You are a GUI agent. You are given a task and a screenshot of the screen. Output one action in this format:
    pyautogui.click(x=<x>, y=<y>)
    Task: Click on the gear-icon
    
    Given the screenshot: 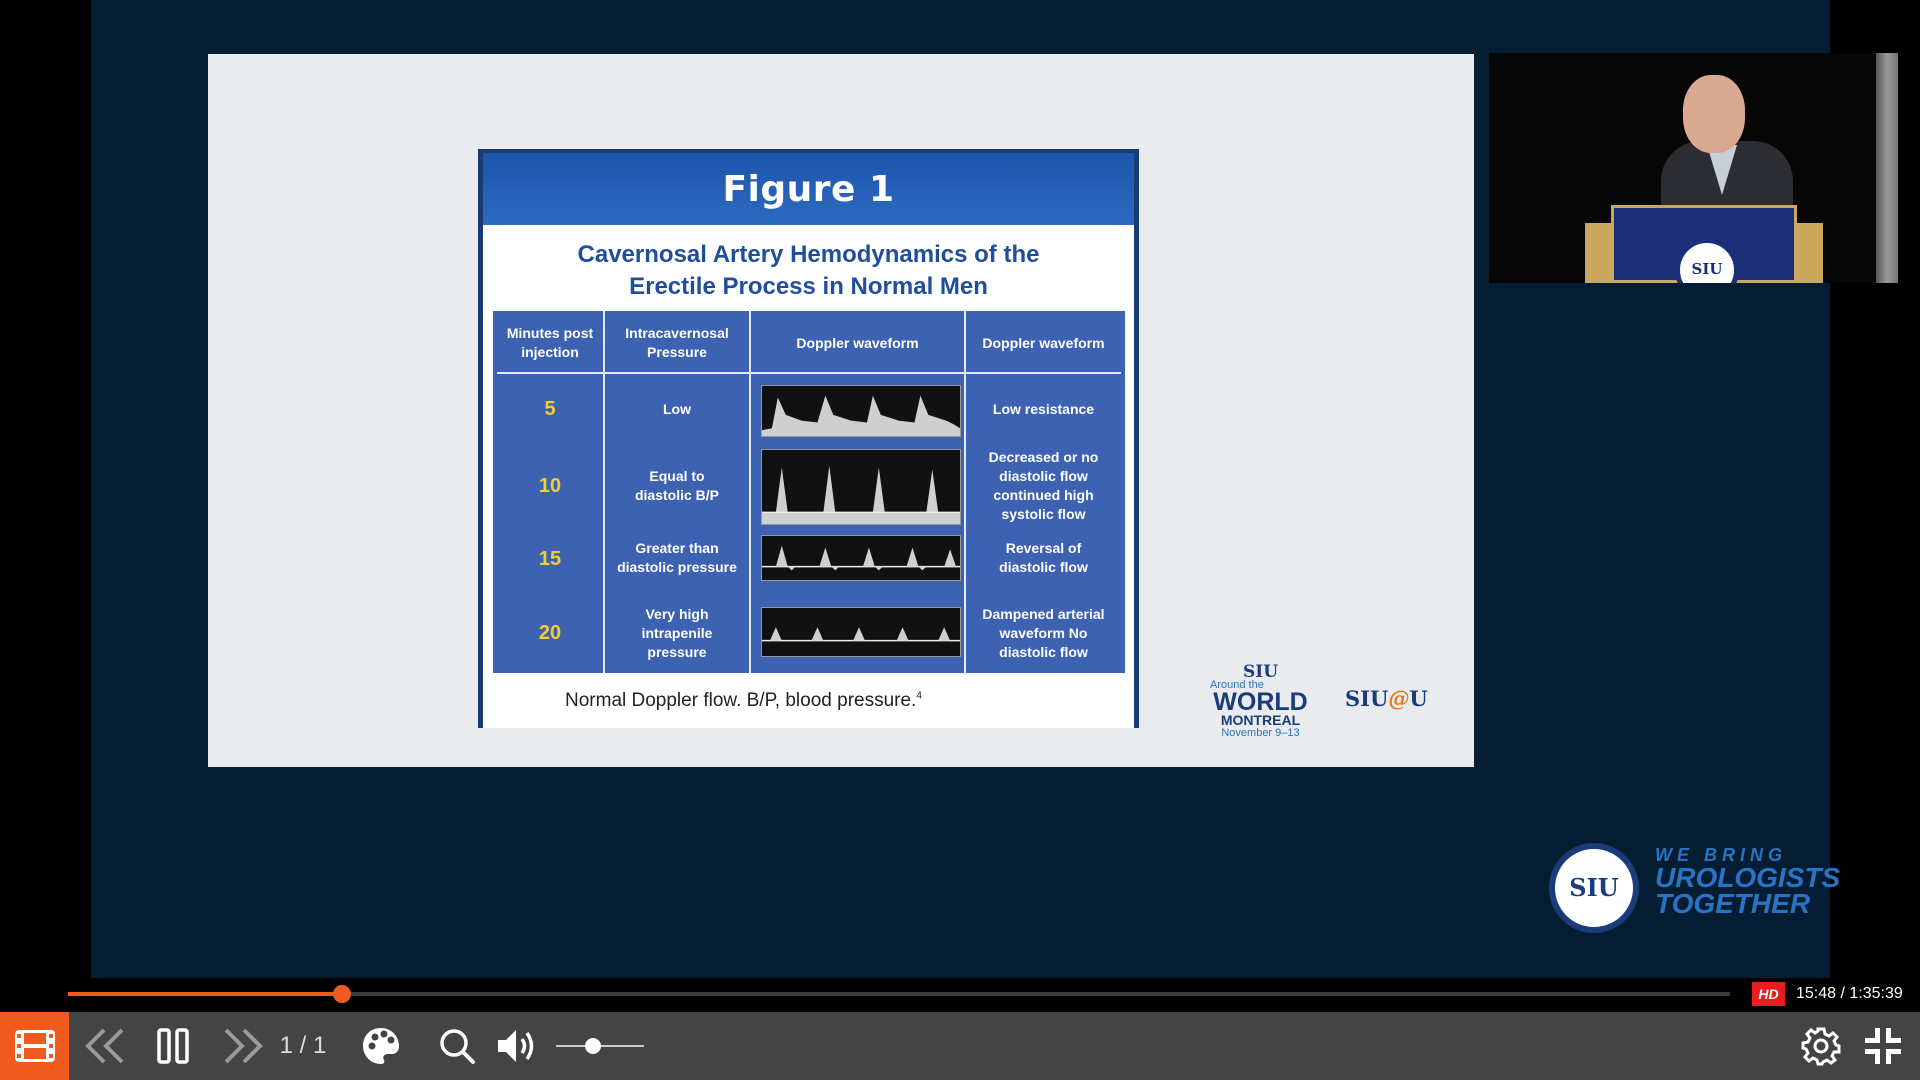 What is the action you would take?
    pyautogui.click(x=1821, y=1046)
    